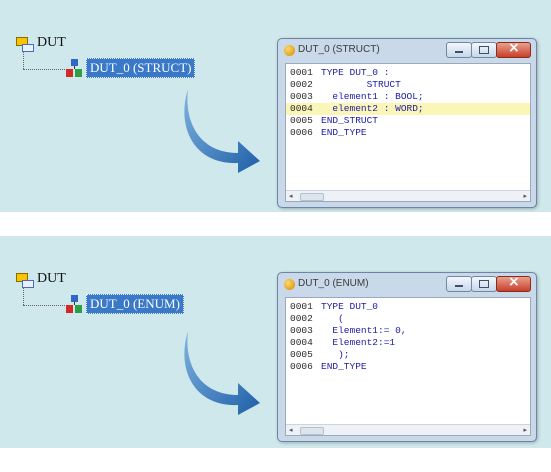 This screenshot has width=551, height=472. I want to click on code-line: 0001 TYPE DUT_0 :, so click(408, 73).